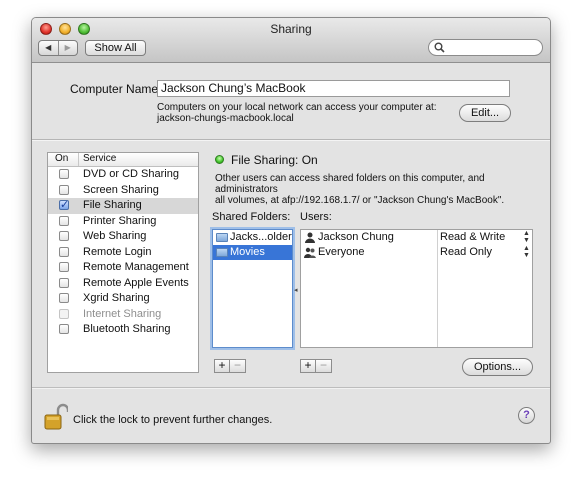  I want to click on column-header-service: Service, so click(99, 159).